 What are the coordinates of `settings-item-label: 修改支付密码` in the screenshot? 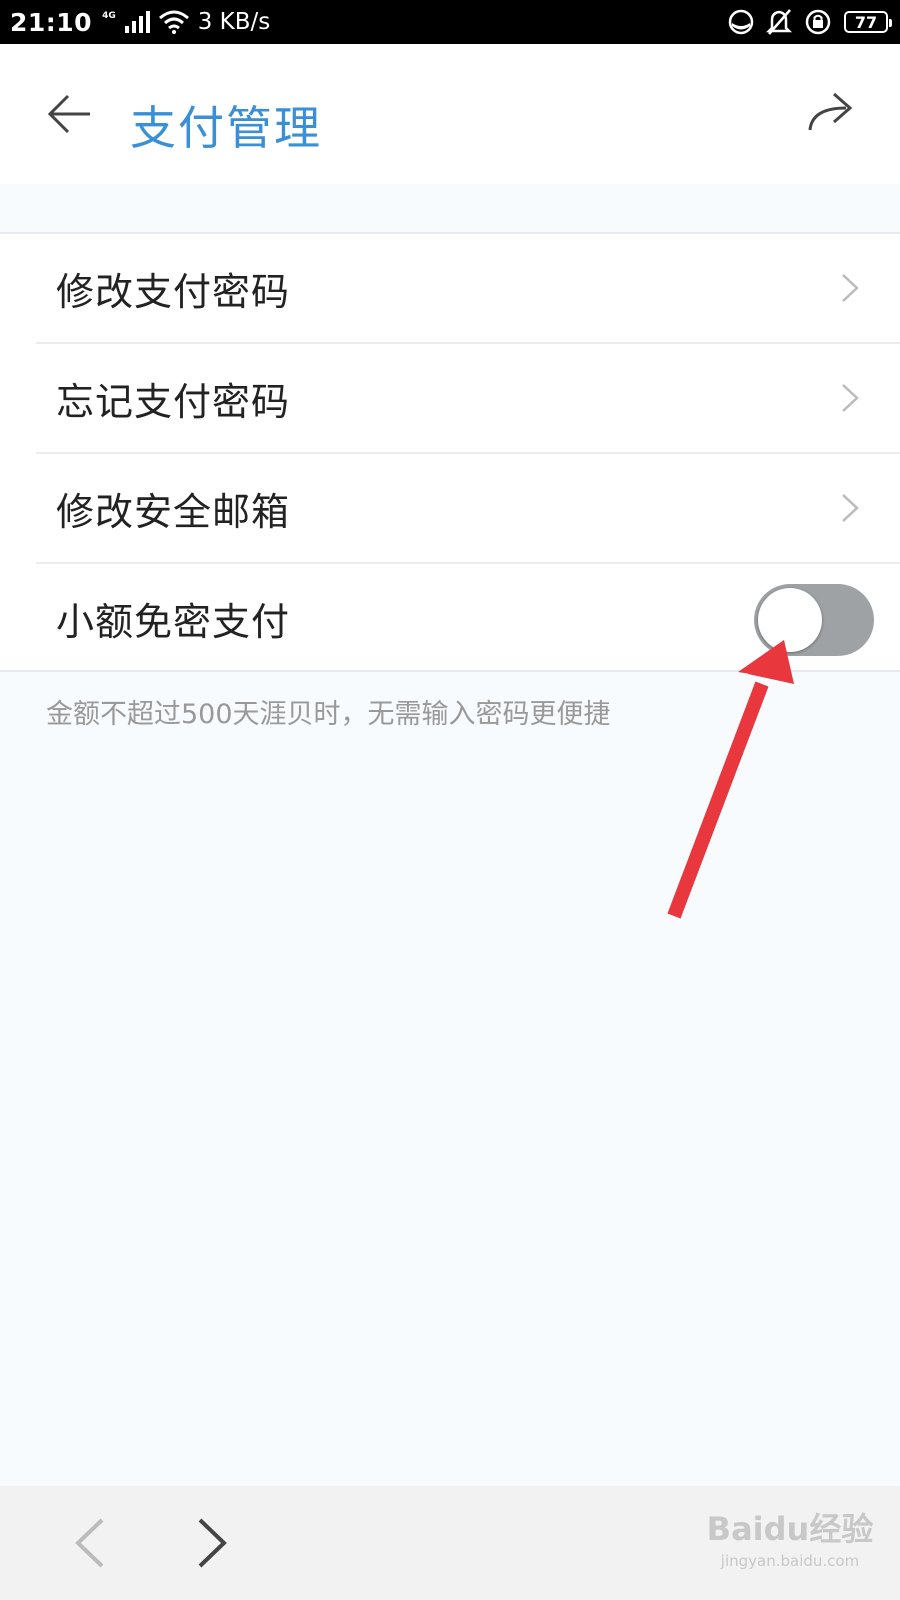 It's located at (173, 291).